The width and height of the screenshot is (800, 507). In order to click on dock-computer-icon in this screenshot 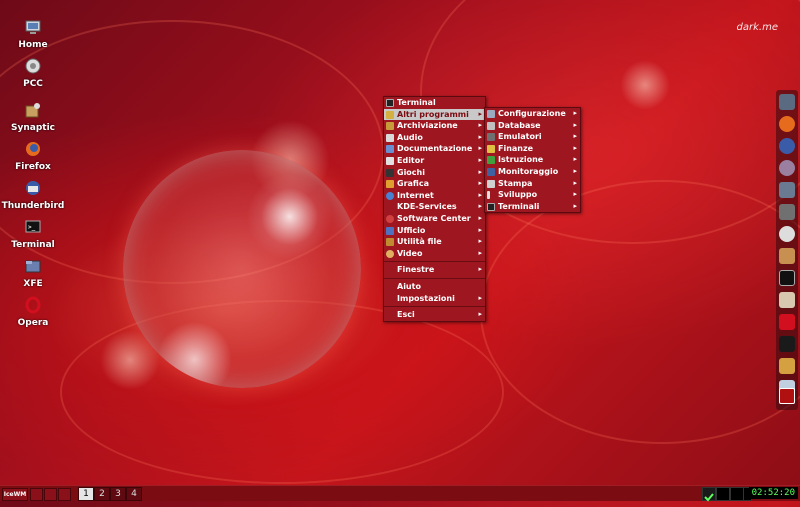, I will do `click(787, 102)`.